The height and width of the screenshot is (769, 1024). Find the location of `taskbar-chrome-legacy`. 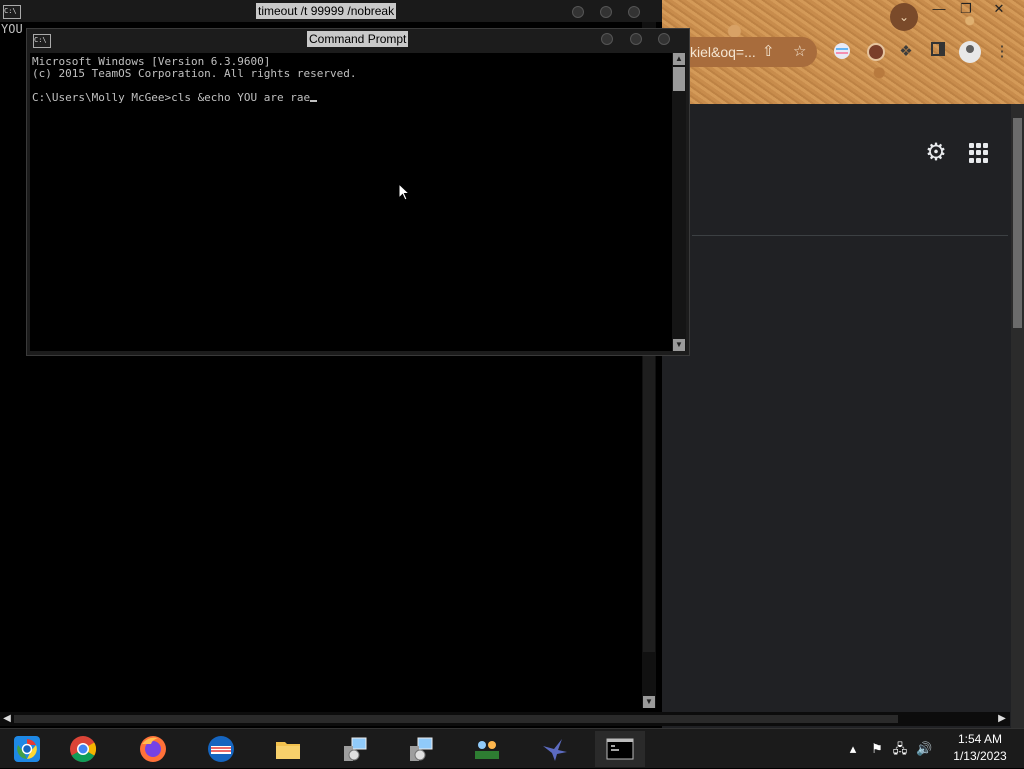

taskbar-chrome-legacy is located at coordinates (27, 749).